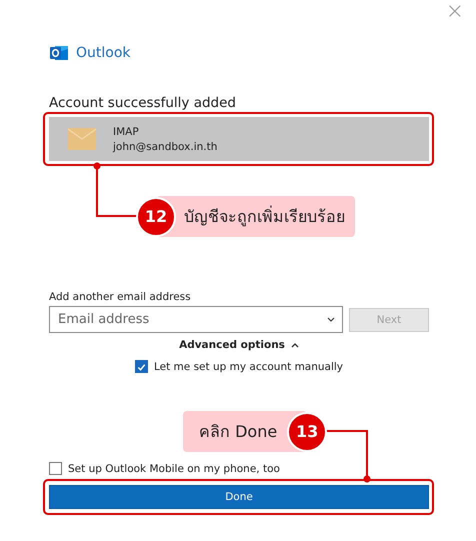 This screenshot has width=476, height=541. I want to click on done-button: Done, so click(239, 497).